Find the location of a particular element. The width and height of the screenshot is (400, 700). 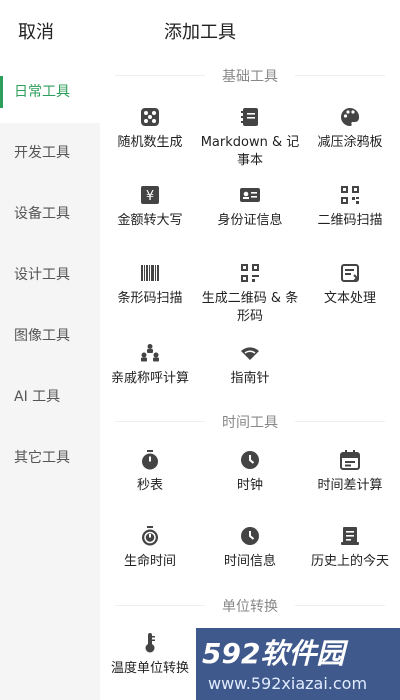

tool-clock: 时钟 is located at coordinates (250, 484).